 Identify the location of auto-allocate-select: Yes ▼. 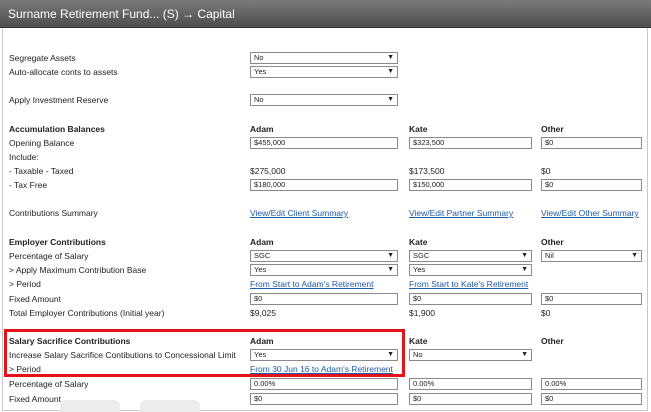
(324, 72).